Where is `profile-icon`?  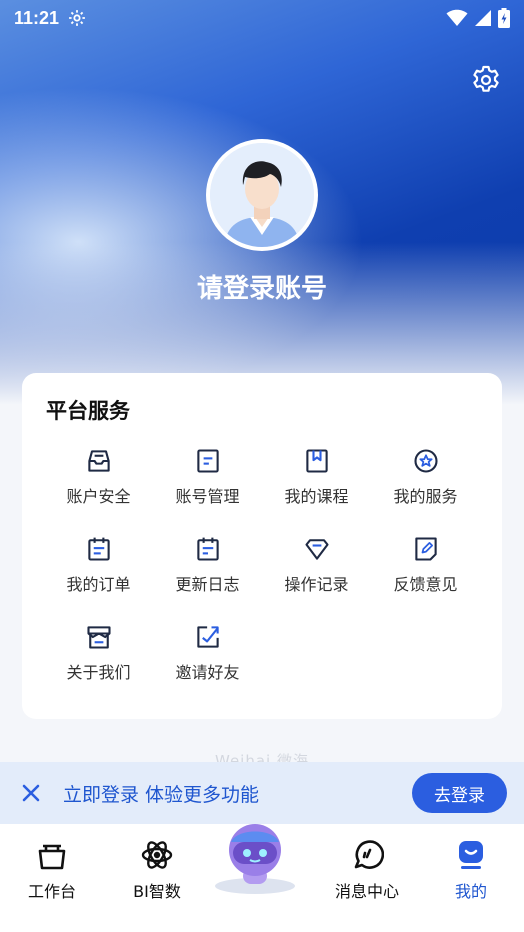 profile-icon is located at coordinates (471, 855).